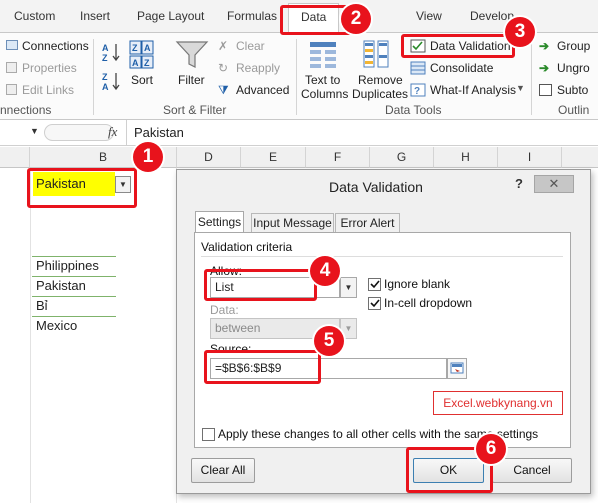 The image size is (598, 503). Describe the element at coordinates (247, 247) in the screenshot. I see `validation-criteria-label: Validation criteria` at that location.